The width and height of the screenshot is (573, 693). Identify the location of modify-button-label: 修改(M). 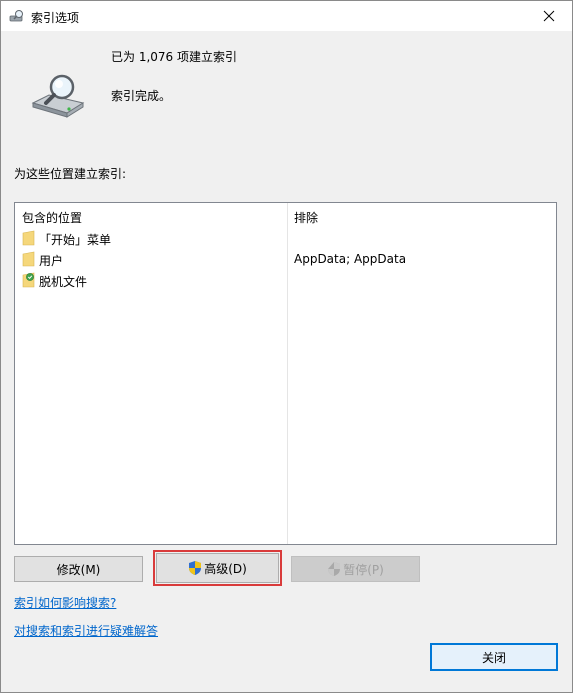
(78, 569).